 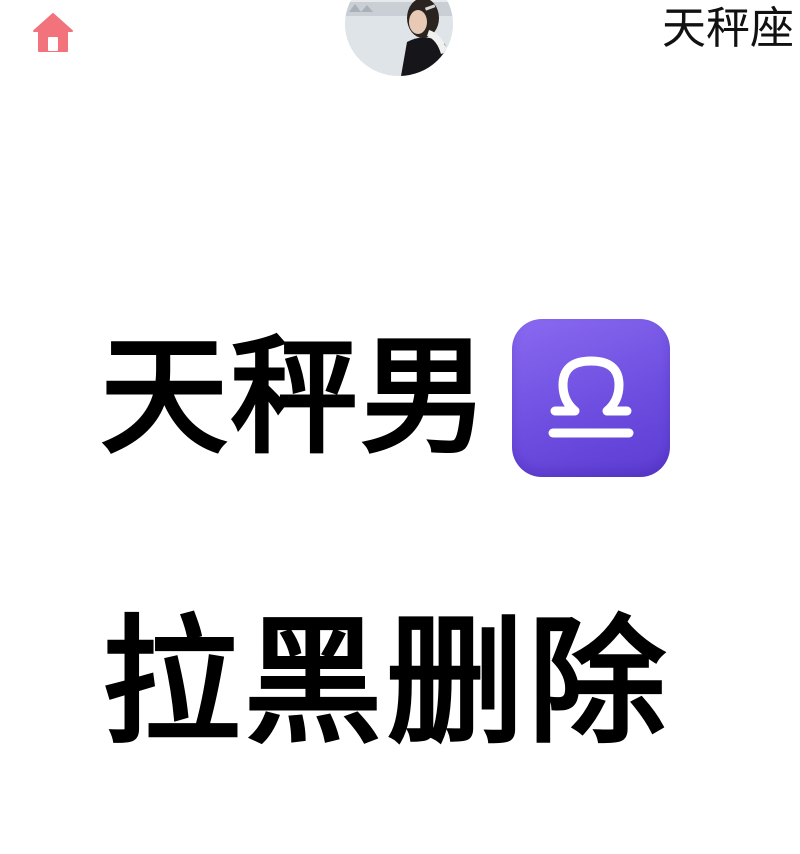 I want to click on home-icon, so click(x=53, y=32).